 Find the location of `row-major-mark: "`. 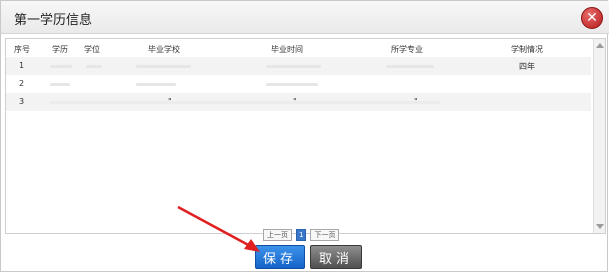

row-major-mark: " is located at coordinates (416, 101).